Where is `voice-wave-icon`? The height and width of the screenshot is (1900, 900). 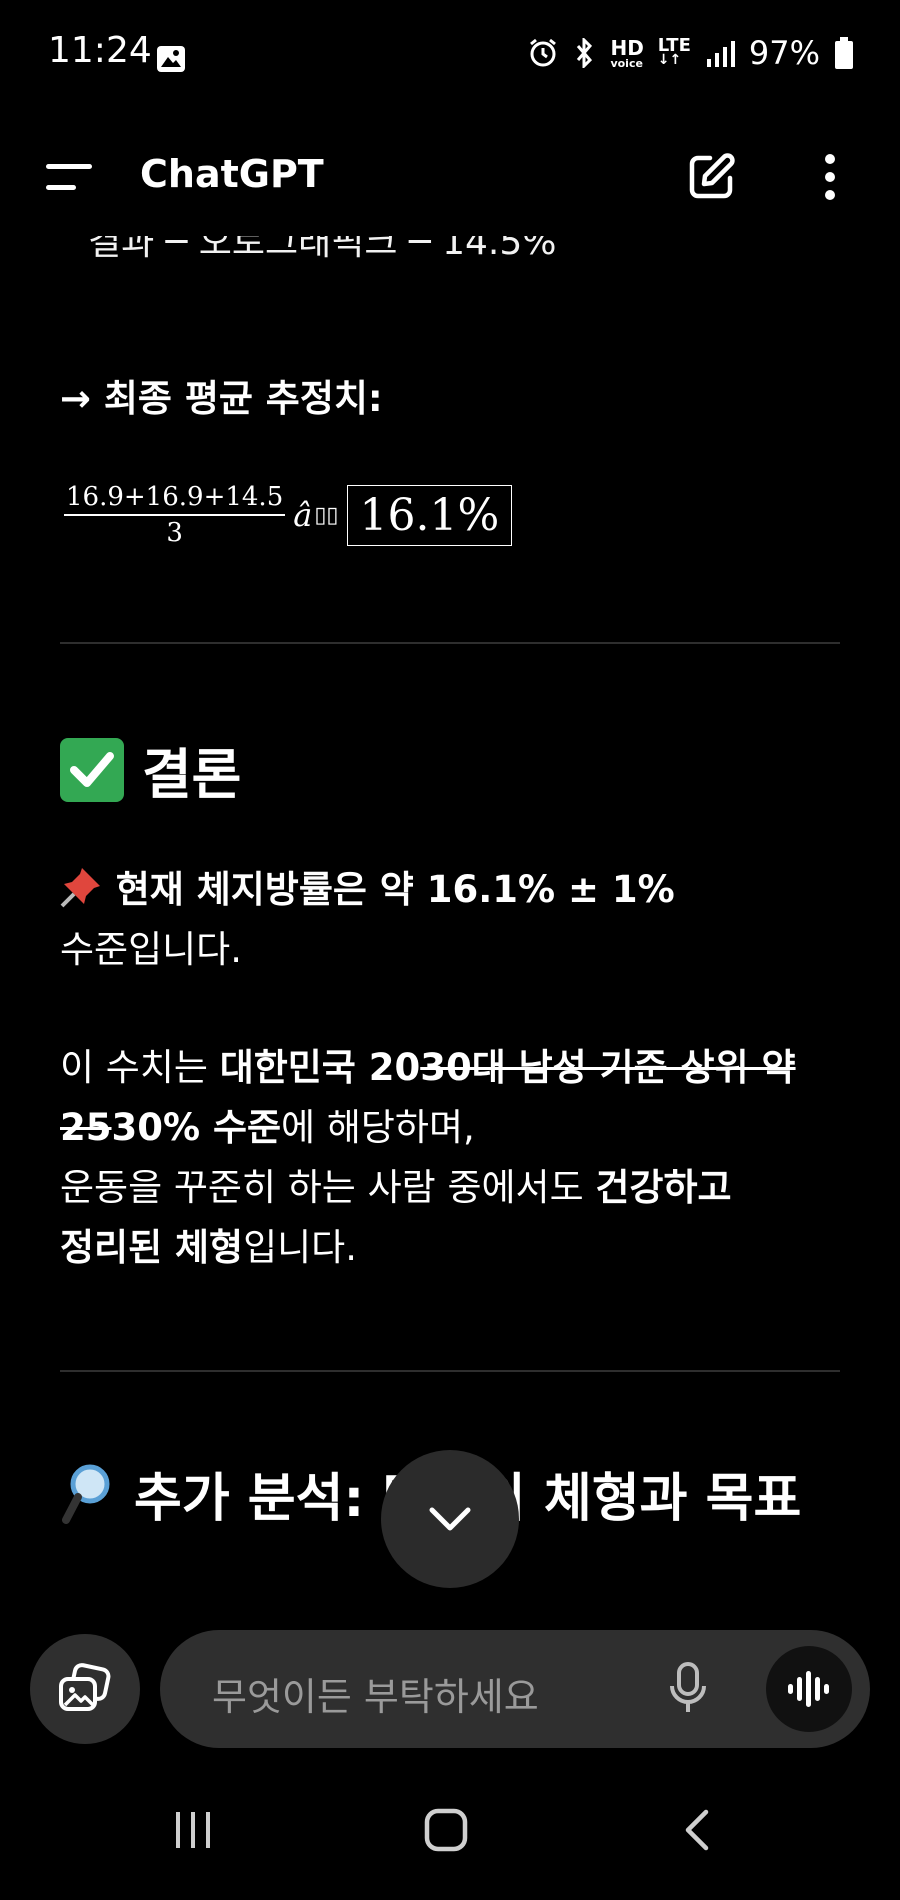
voice-wave-icon is located at coordinates (808, 1689).